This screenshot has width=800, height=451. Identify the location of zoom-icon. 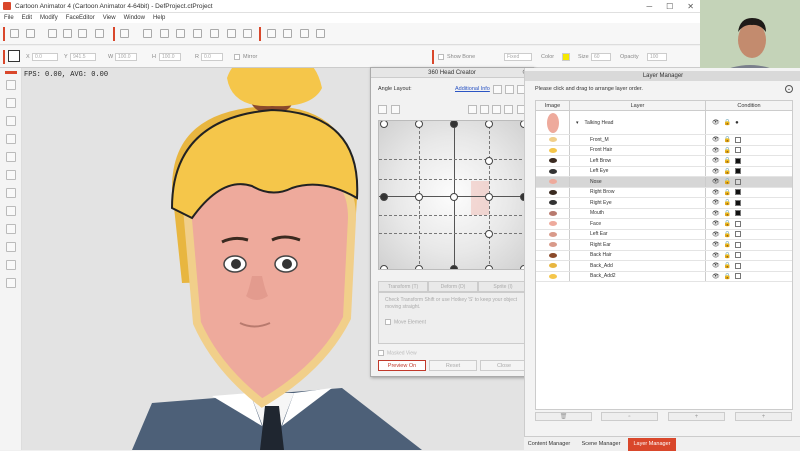
(304, 33).